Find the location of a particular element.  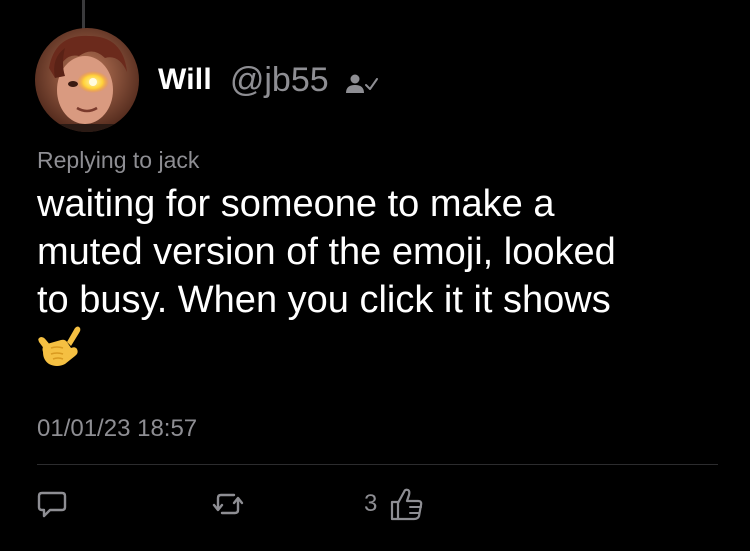

author-handle: @jb55 is located at coordinates (279, 80).